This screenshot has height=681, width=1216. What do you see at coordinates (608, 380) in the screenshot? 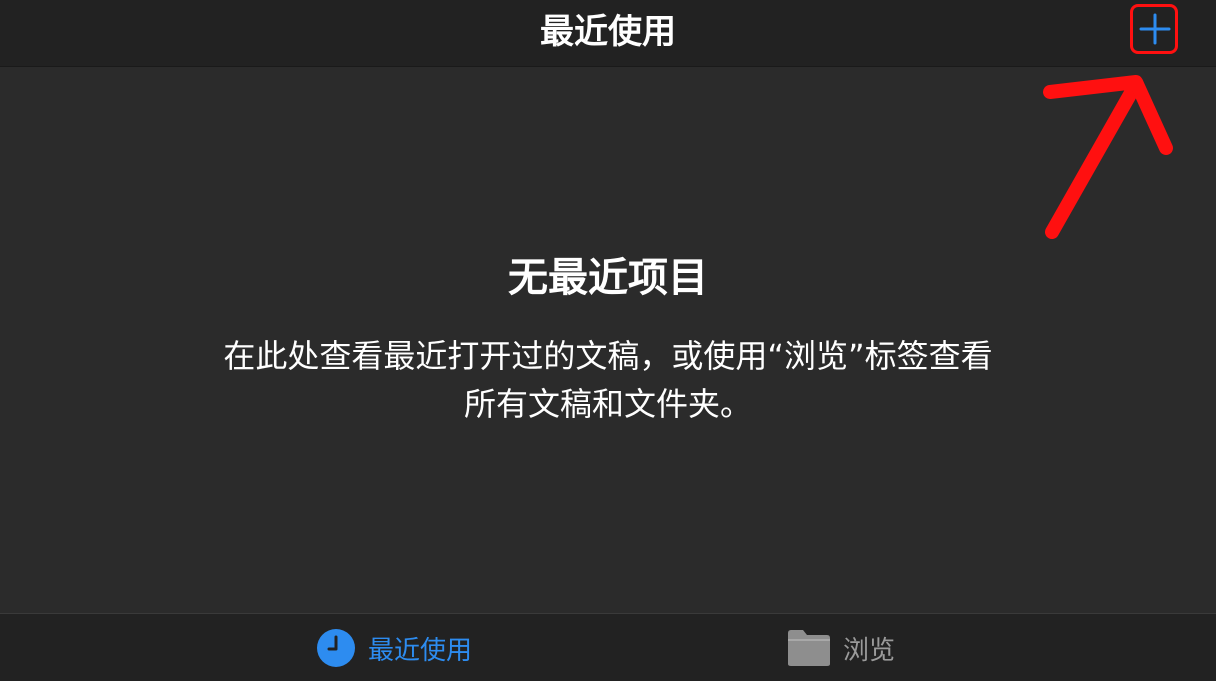
I see `empty-state-description: 在此处查看最近打开过的文稿，或使用“浏览”标签查看所有文稿和文件夹。` at bounding box center [608, 380].